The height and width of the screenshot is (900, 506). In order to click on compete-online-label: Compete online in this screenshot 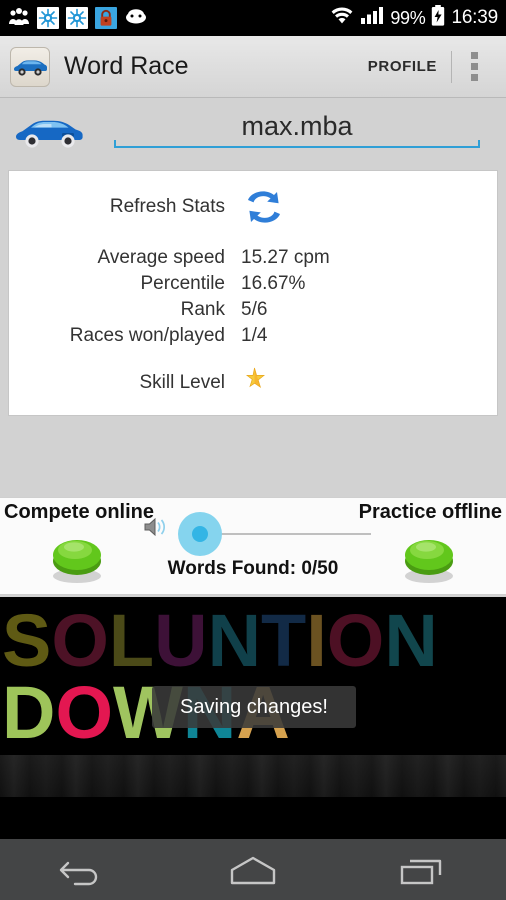, I will do `click(79, 512)`.